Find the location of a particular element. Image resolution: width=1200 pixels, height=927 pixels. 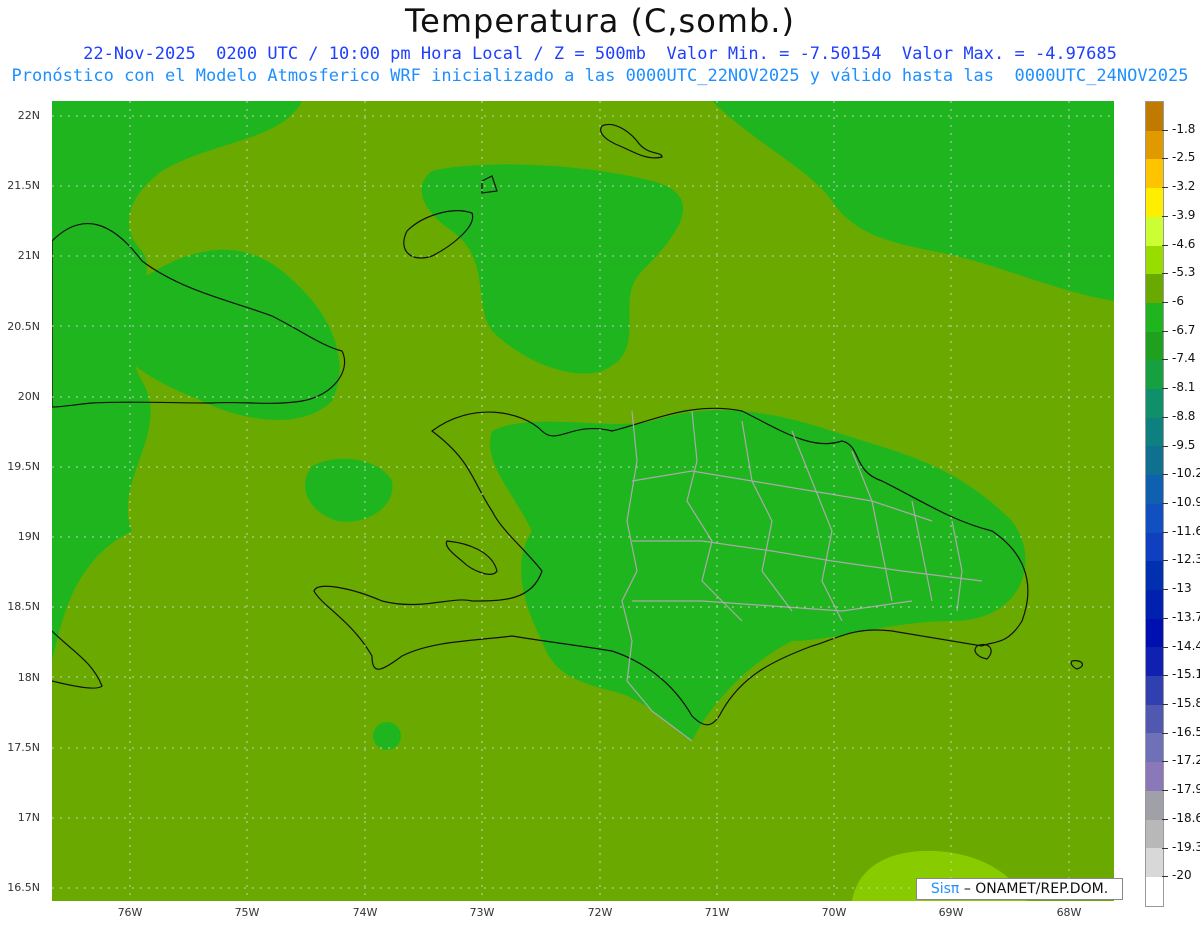

colorbar-label: -13.7 is located at coordinates (1186, 616).